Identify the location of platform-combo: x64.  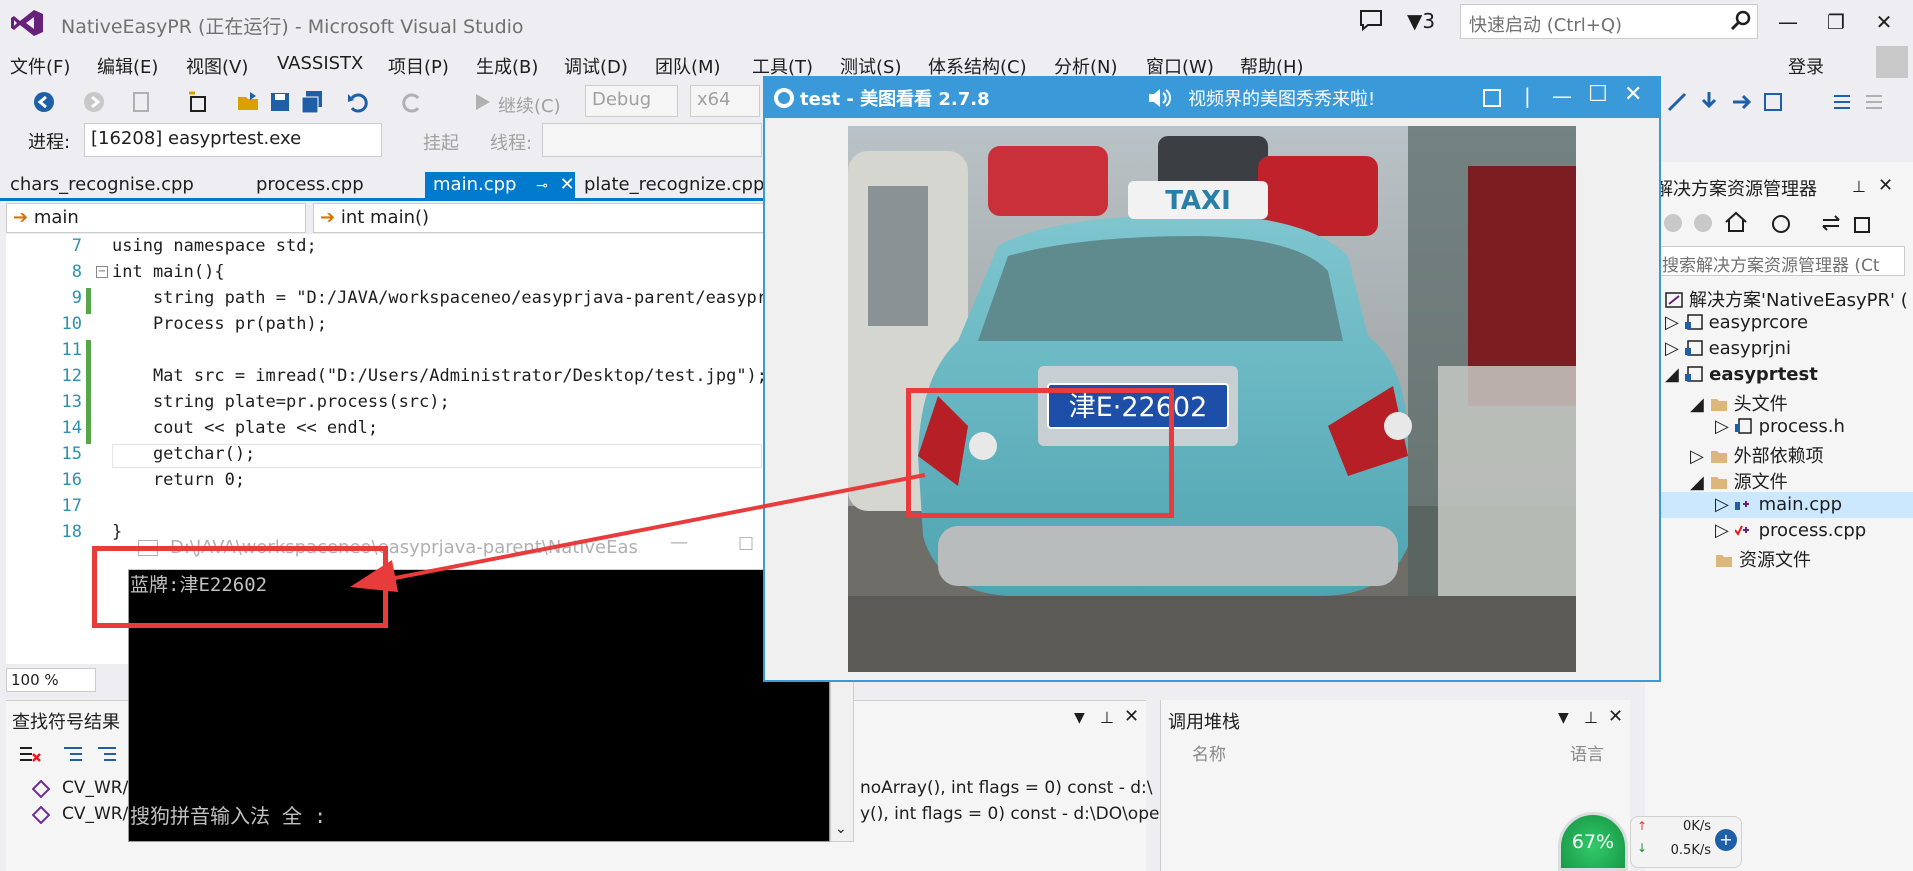
(725, 101).